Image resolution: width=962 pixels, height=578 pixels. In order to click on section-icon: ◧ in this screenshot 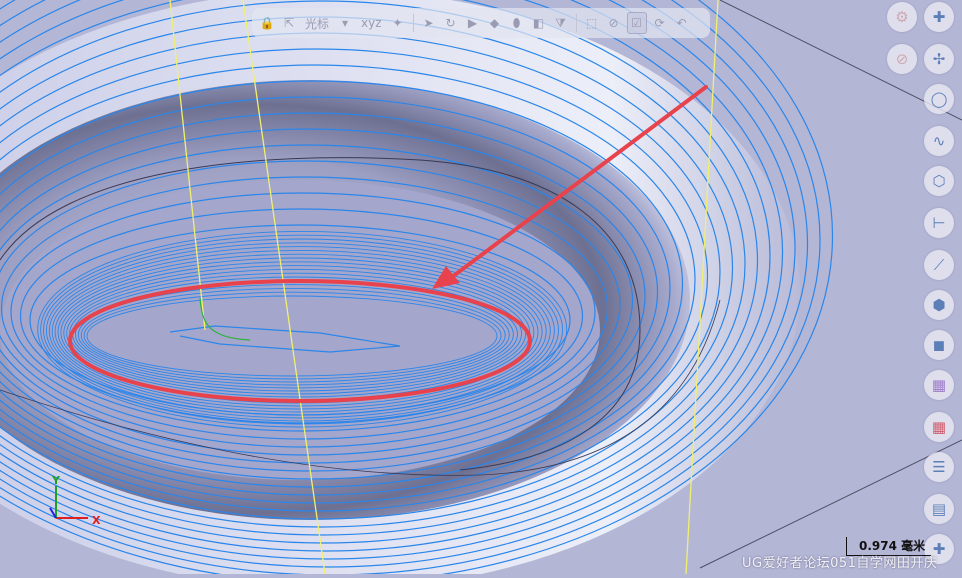, I will do `click(539, 23)`.